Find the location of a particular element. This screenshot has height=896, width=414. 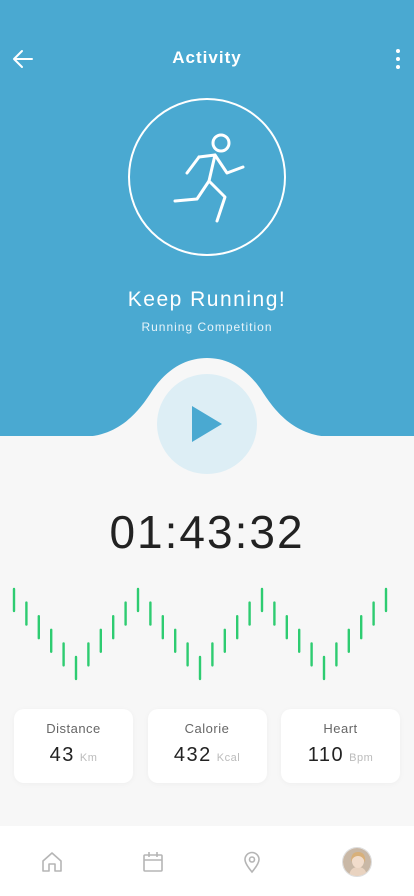

activity-wave-graph is located at coordinates (200, 634).